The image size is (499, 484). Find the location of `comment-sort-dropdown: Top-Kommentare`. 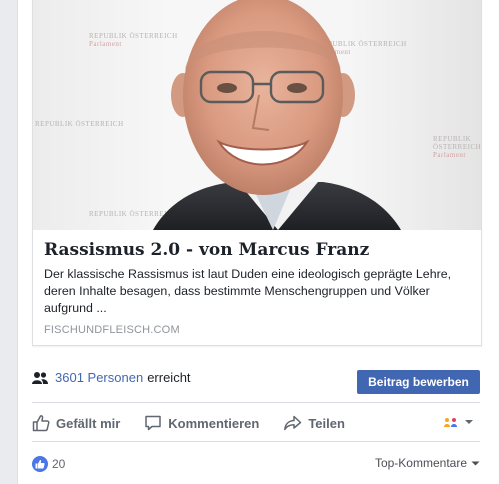

comment-sort-dropdown: Top-Kommentare is located at coordinates (427, 463).